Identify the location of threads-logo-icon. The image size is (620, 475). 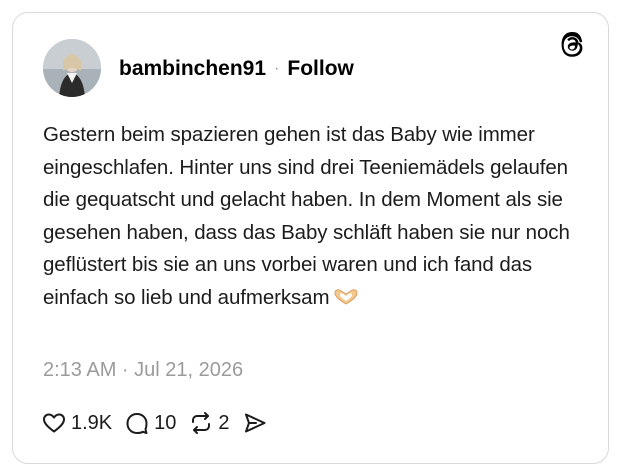
(572, 44).